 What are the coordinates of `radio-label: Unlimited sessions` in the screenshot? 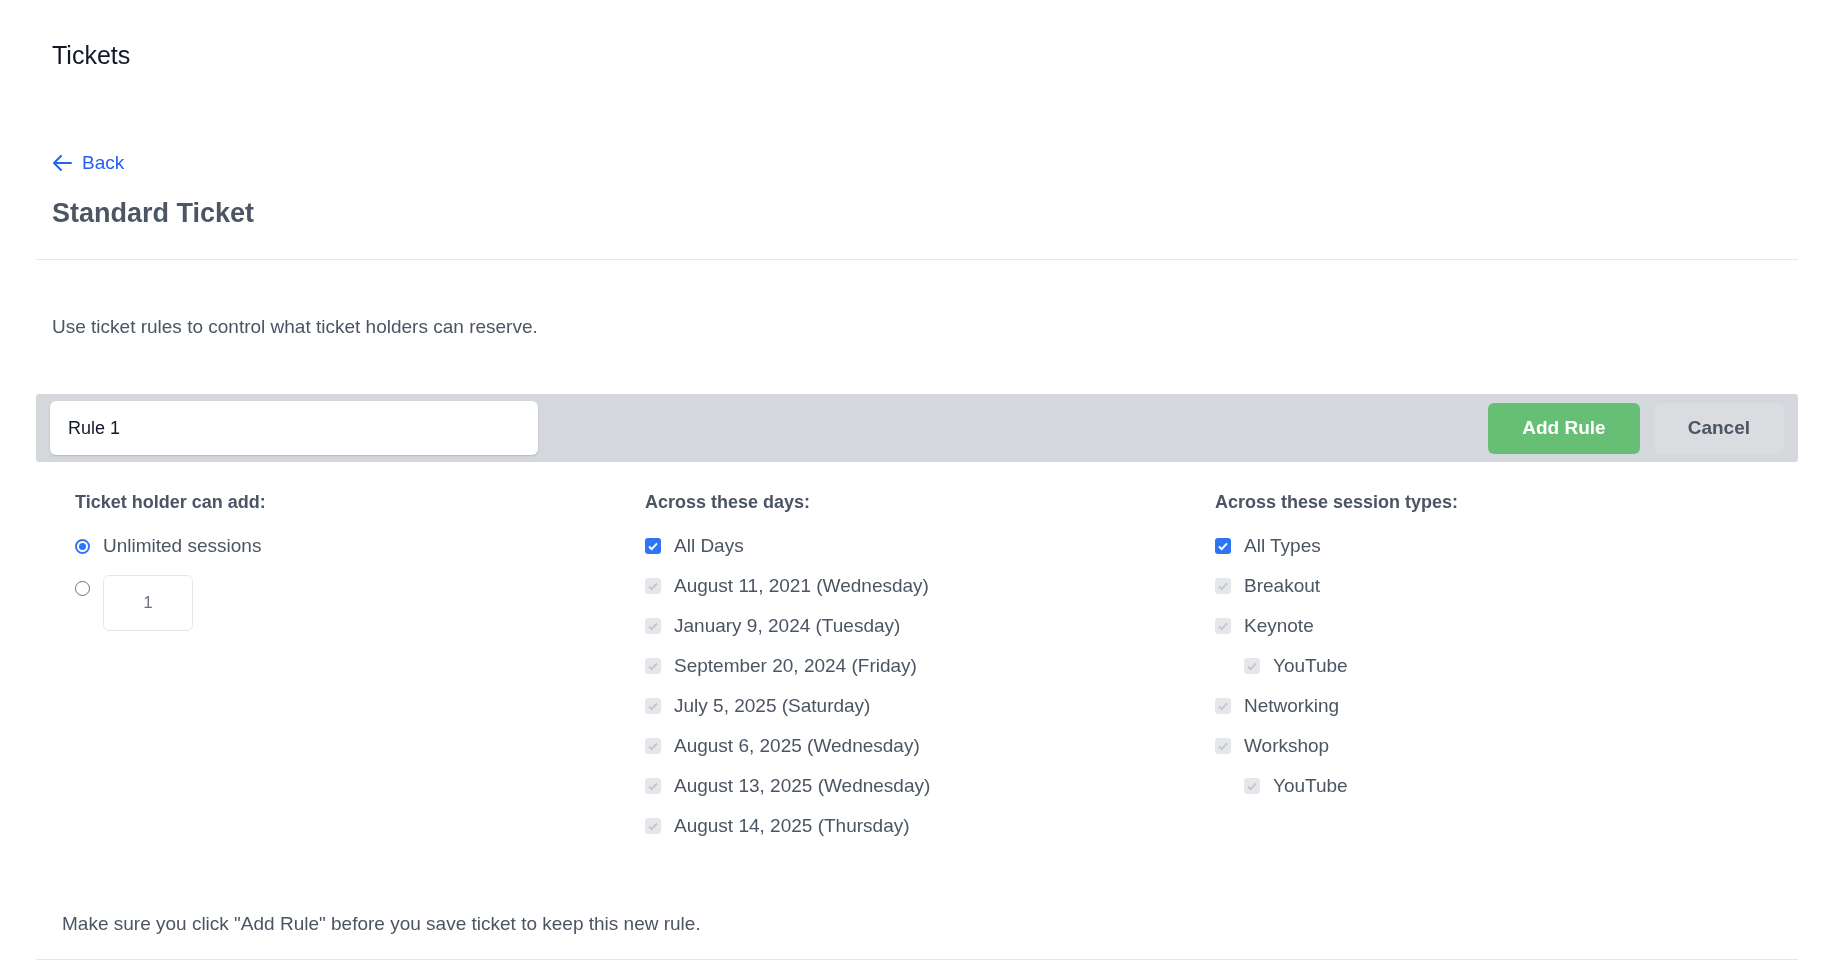 It's located at (182, 546).